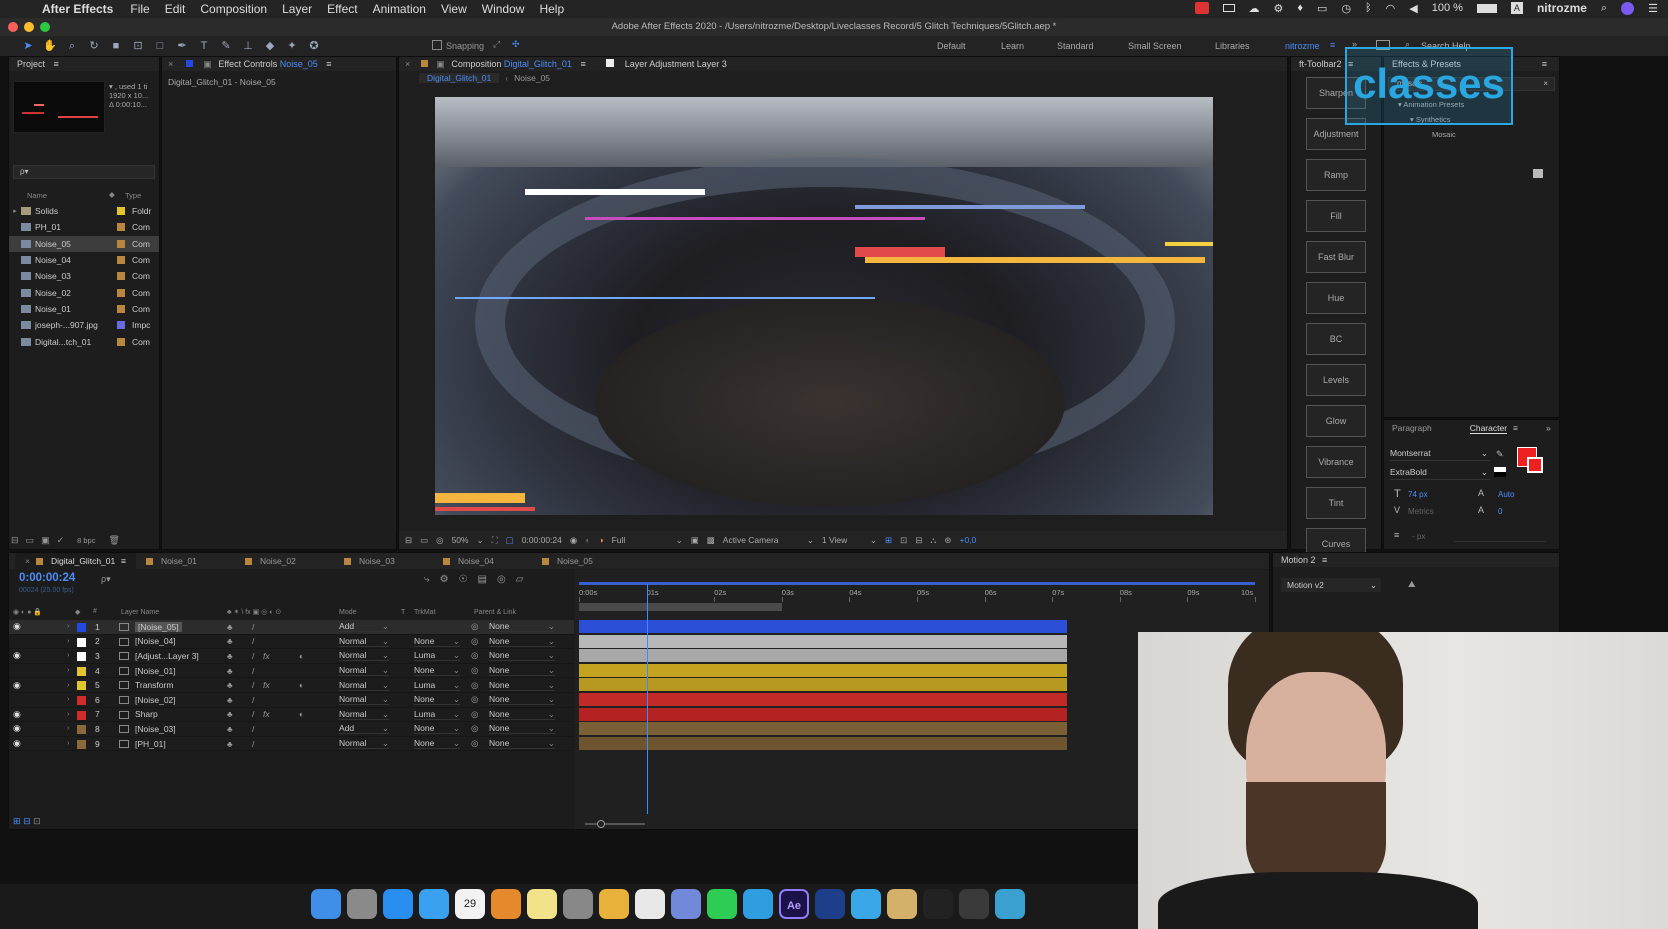  What do you see at coordinates (45, 540) in the screenshot?
I see `new-composition-icon: ▣` at bounding box center [45, 540].